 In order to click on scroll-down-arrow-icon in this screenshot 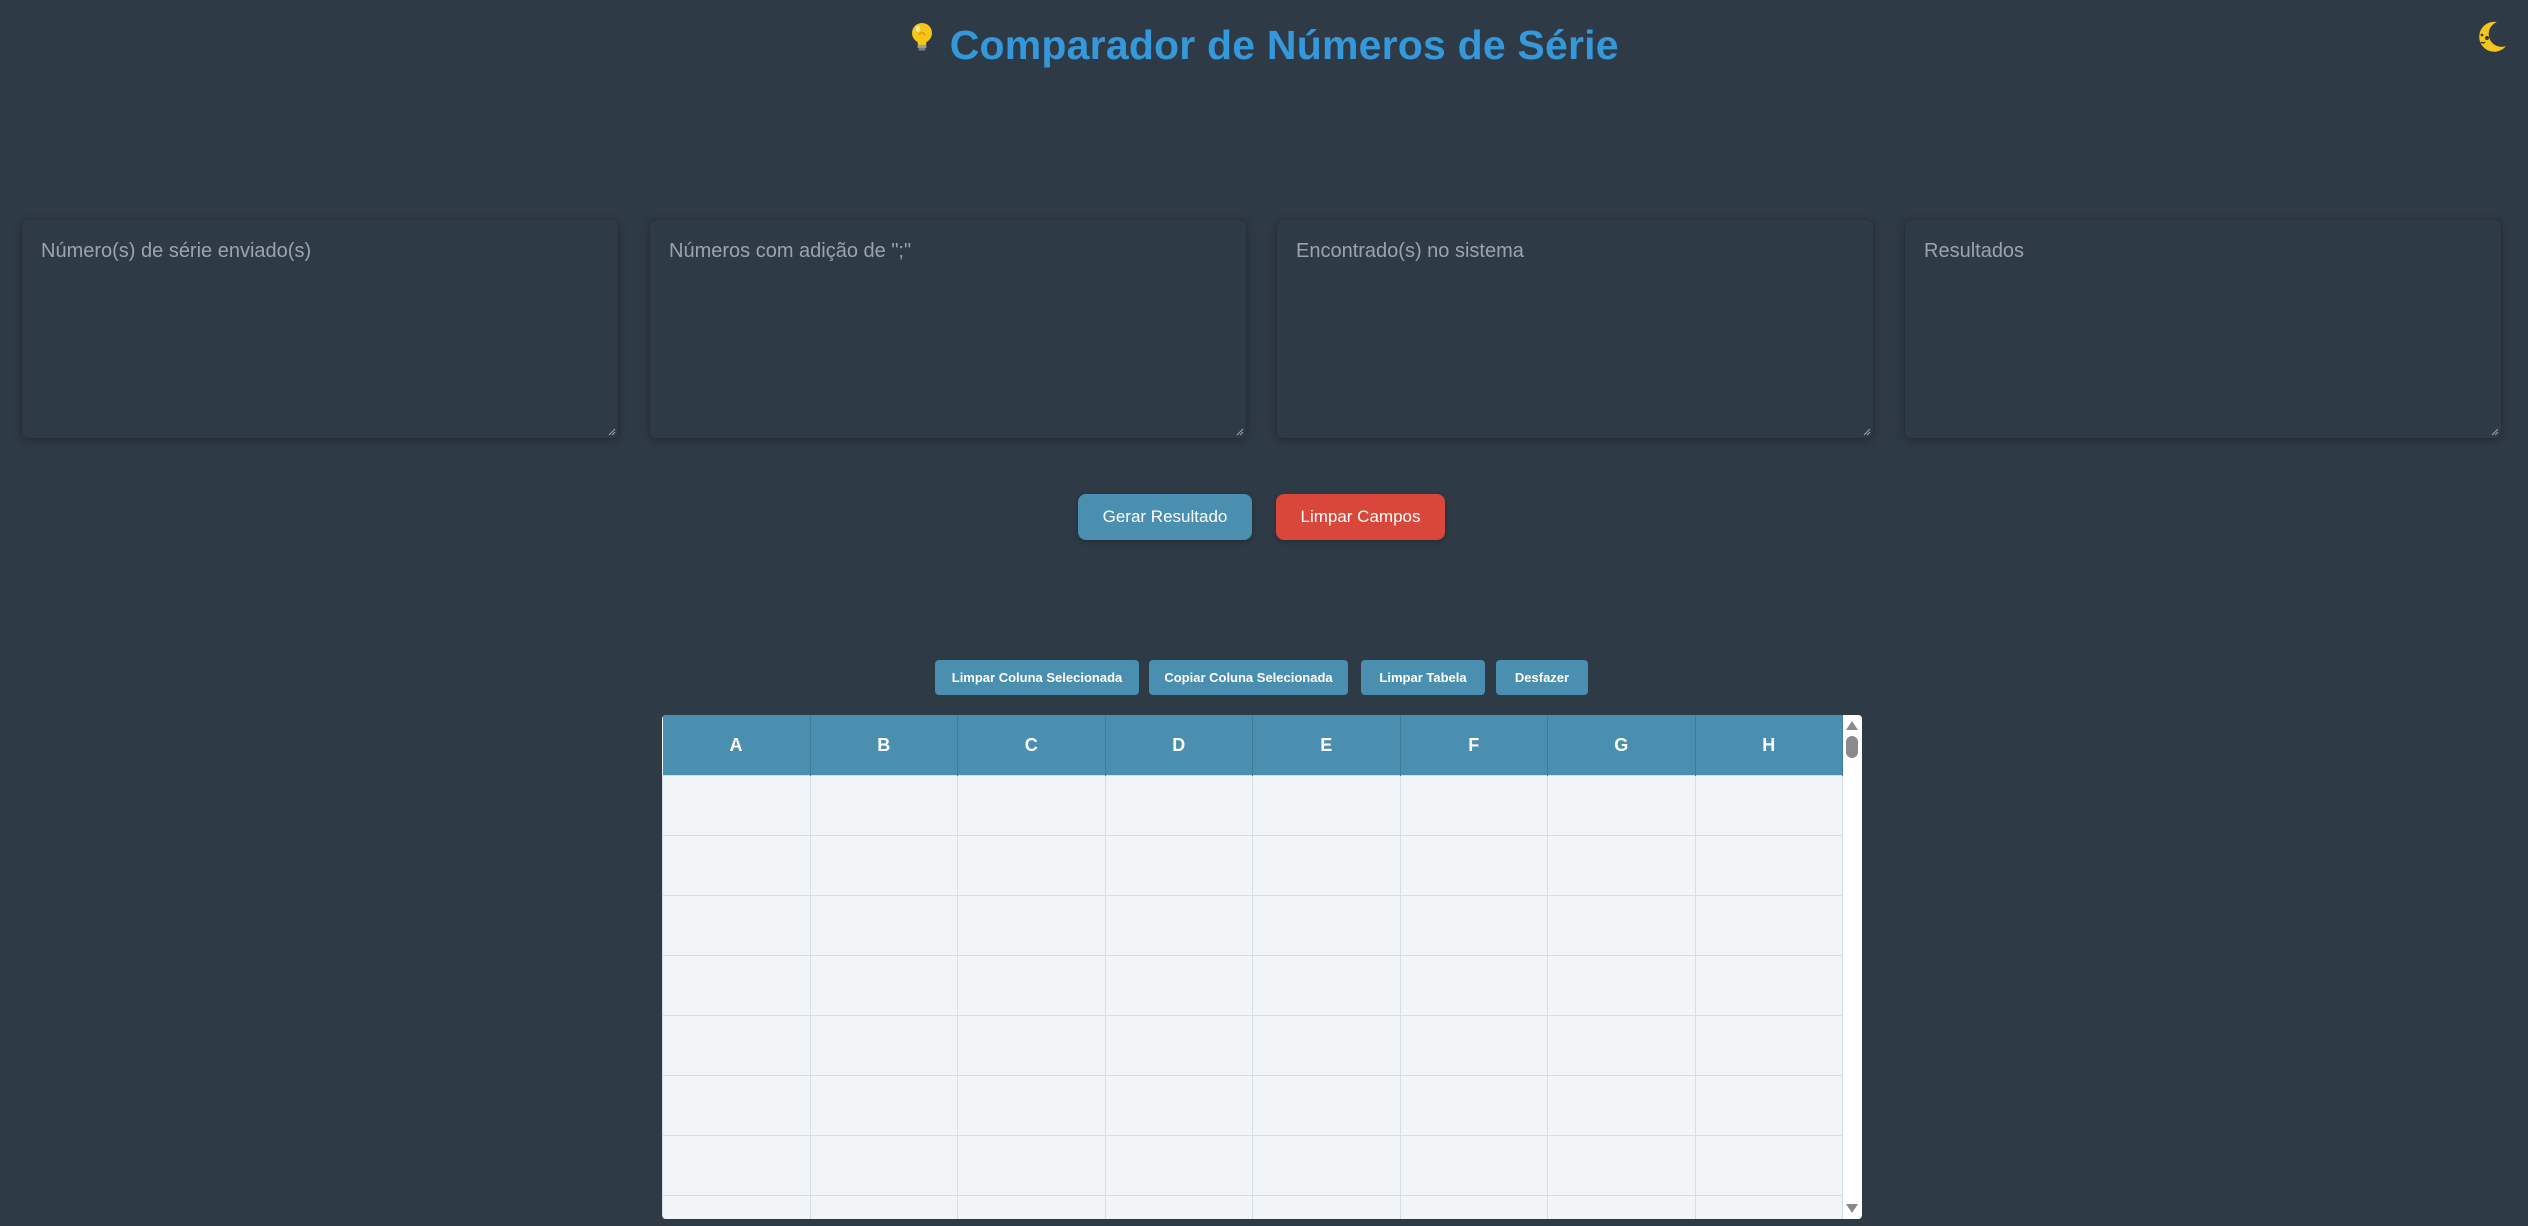, I will do `click(1852, 1208)`.